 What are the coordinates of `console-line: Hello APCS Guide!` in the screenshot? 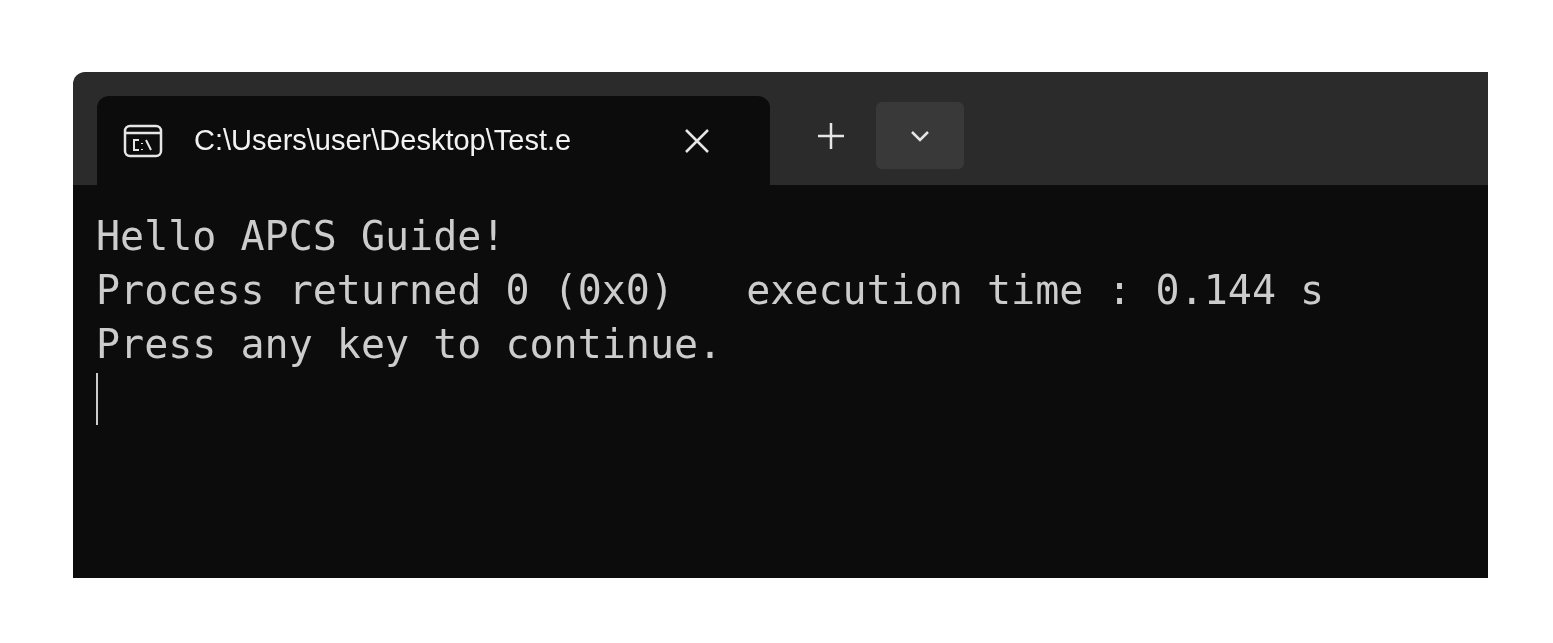 It's located at (301, 236).